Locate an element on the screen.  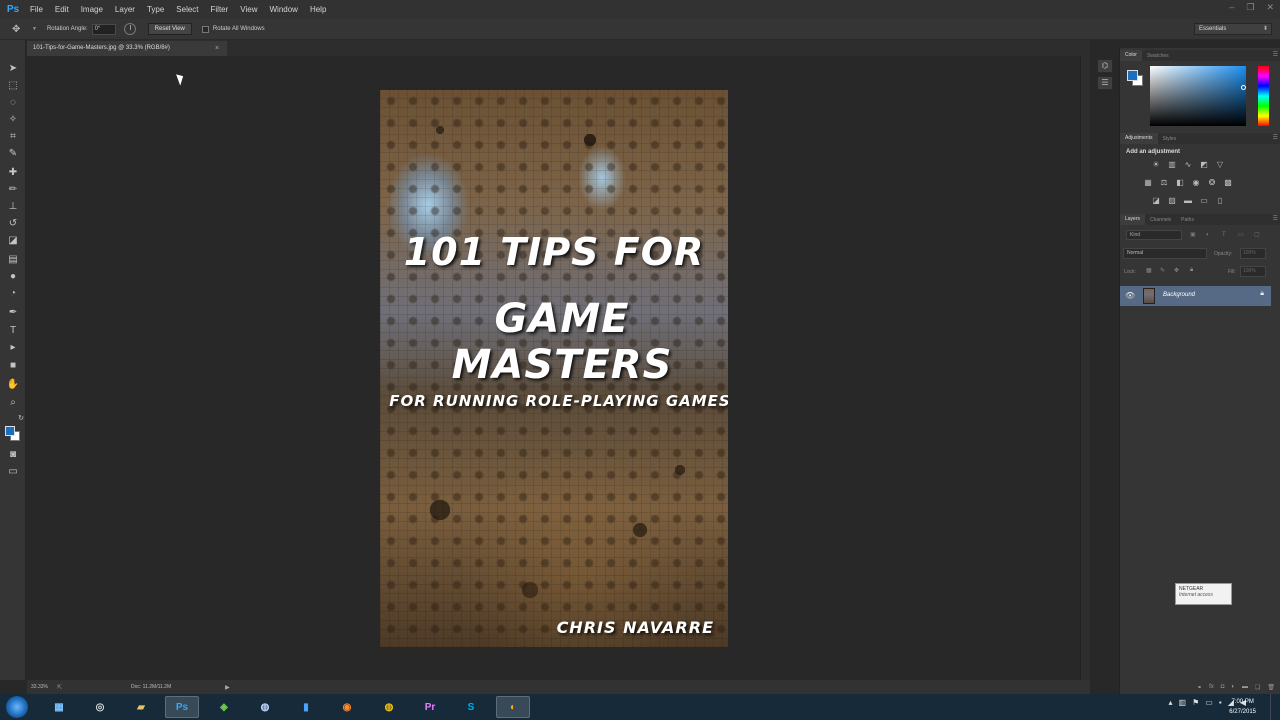
tab-swatches: Swatches is located at coordinates (1158, 56).